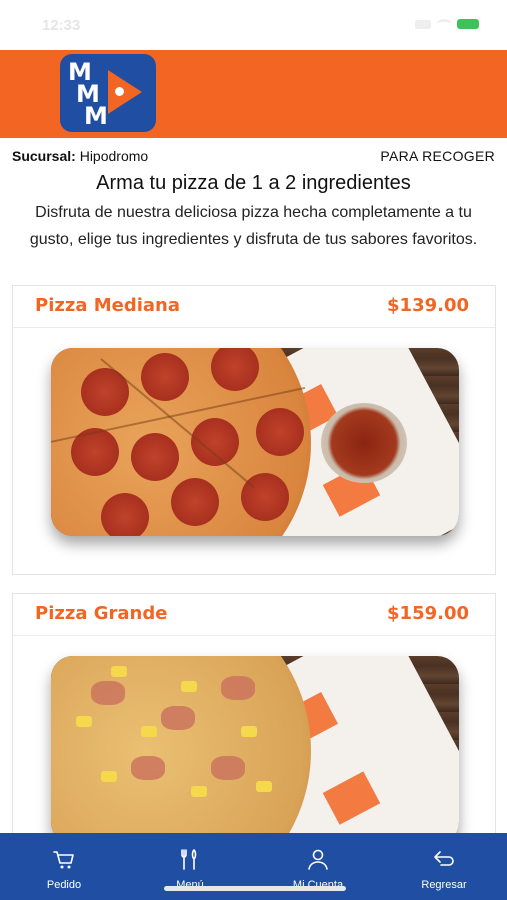 This screenshot has width=507, height=900. What do you see at coordinates (468, 24) in the screenshot?
I see `battery-icon` at bounding box center [468, 24].